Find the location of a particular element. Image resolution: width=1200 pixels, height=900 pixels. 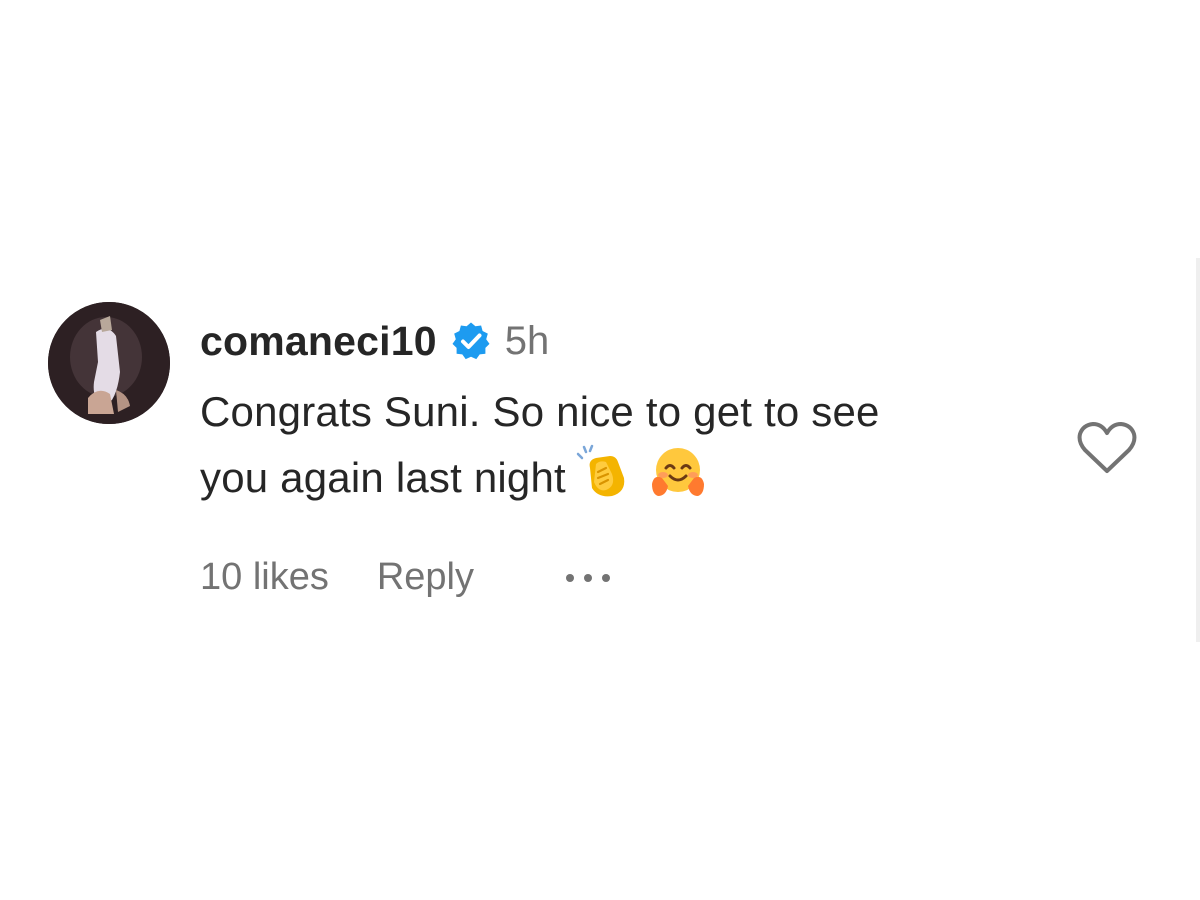

avatar is located at coordinates (109, 363).